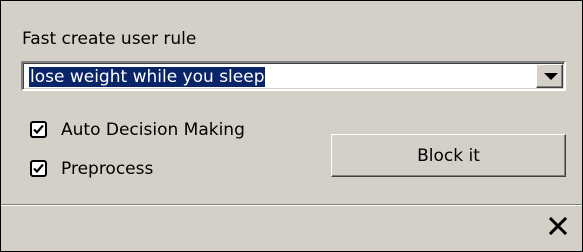 The width and height of the screenshot is (583, 252). Describe the element at coordinates (107, 169) in the screenshot. I see `preprocess-label: Preprocess` at that location.